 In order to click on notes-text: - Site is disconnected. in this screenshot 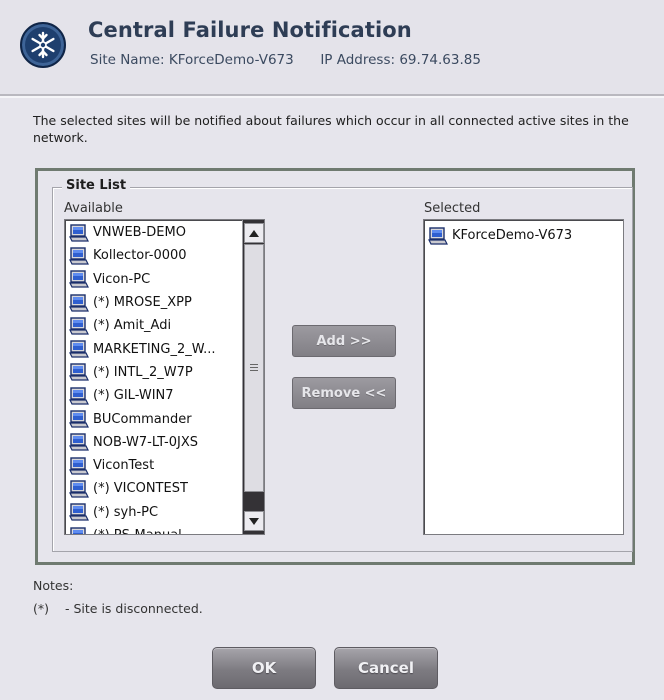, I will do `click(134, 608)`.